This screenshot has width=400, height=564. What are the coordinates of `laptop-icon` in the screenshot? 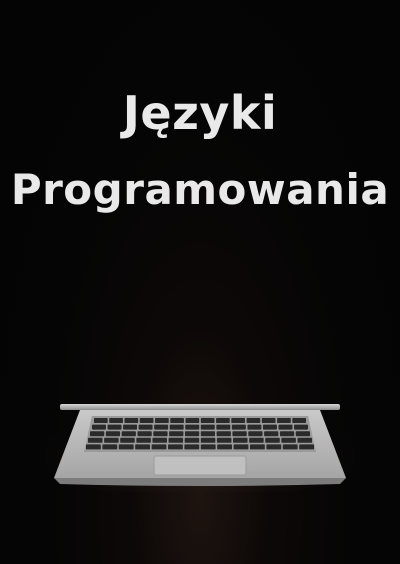 It's located at (200, 448).